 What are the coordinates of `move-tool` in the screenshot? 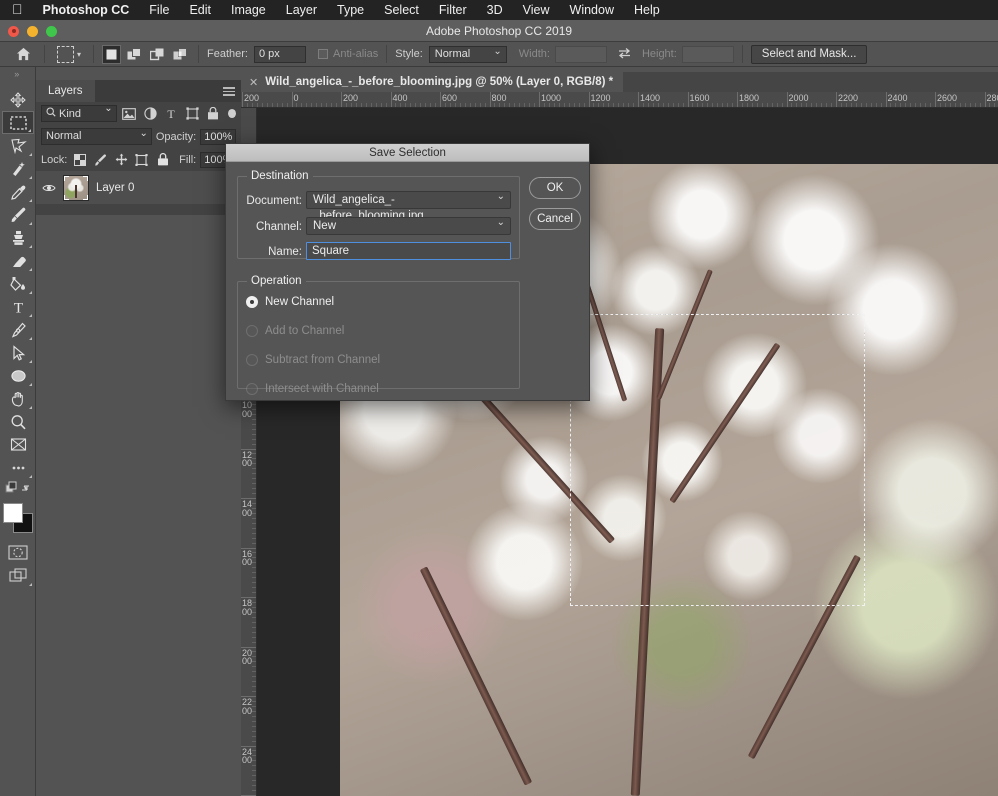 It's located at (18, 99).